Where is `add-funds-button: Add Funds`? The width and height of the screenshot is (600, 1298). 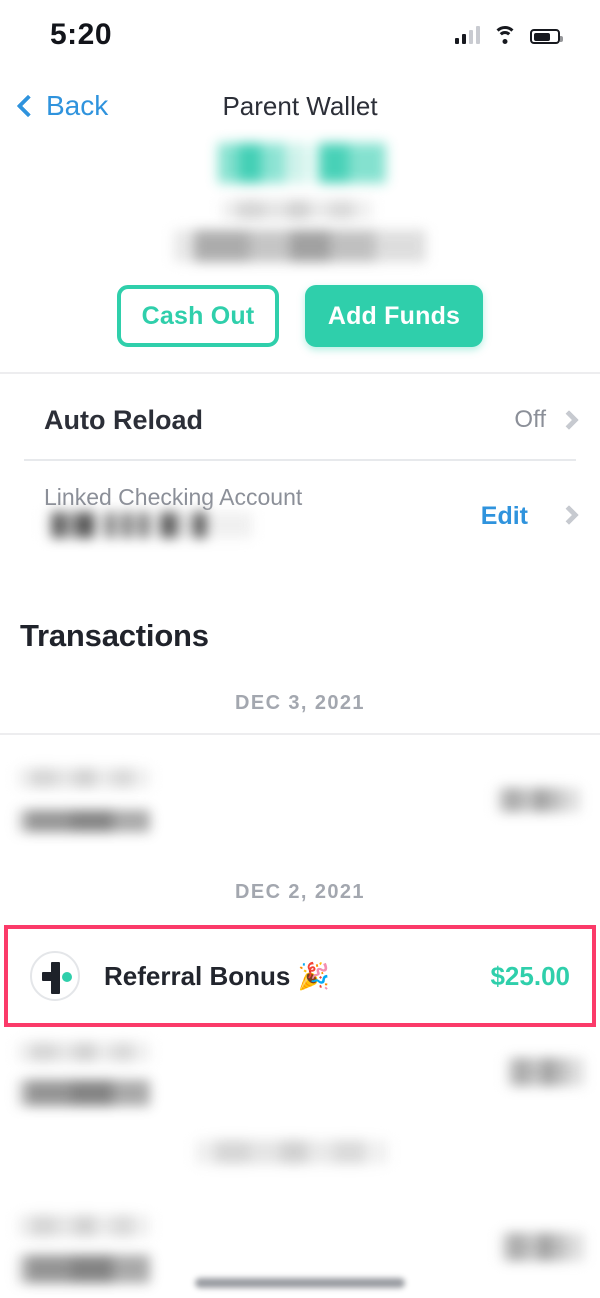 add-funds-button: Add Funds is located at coordinates (394, 316).